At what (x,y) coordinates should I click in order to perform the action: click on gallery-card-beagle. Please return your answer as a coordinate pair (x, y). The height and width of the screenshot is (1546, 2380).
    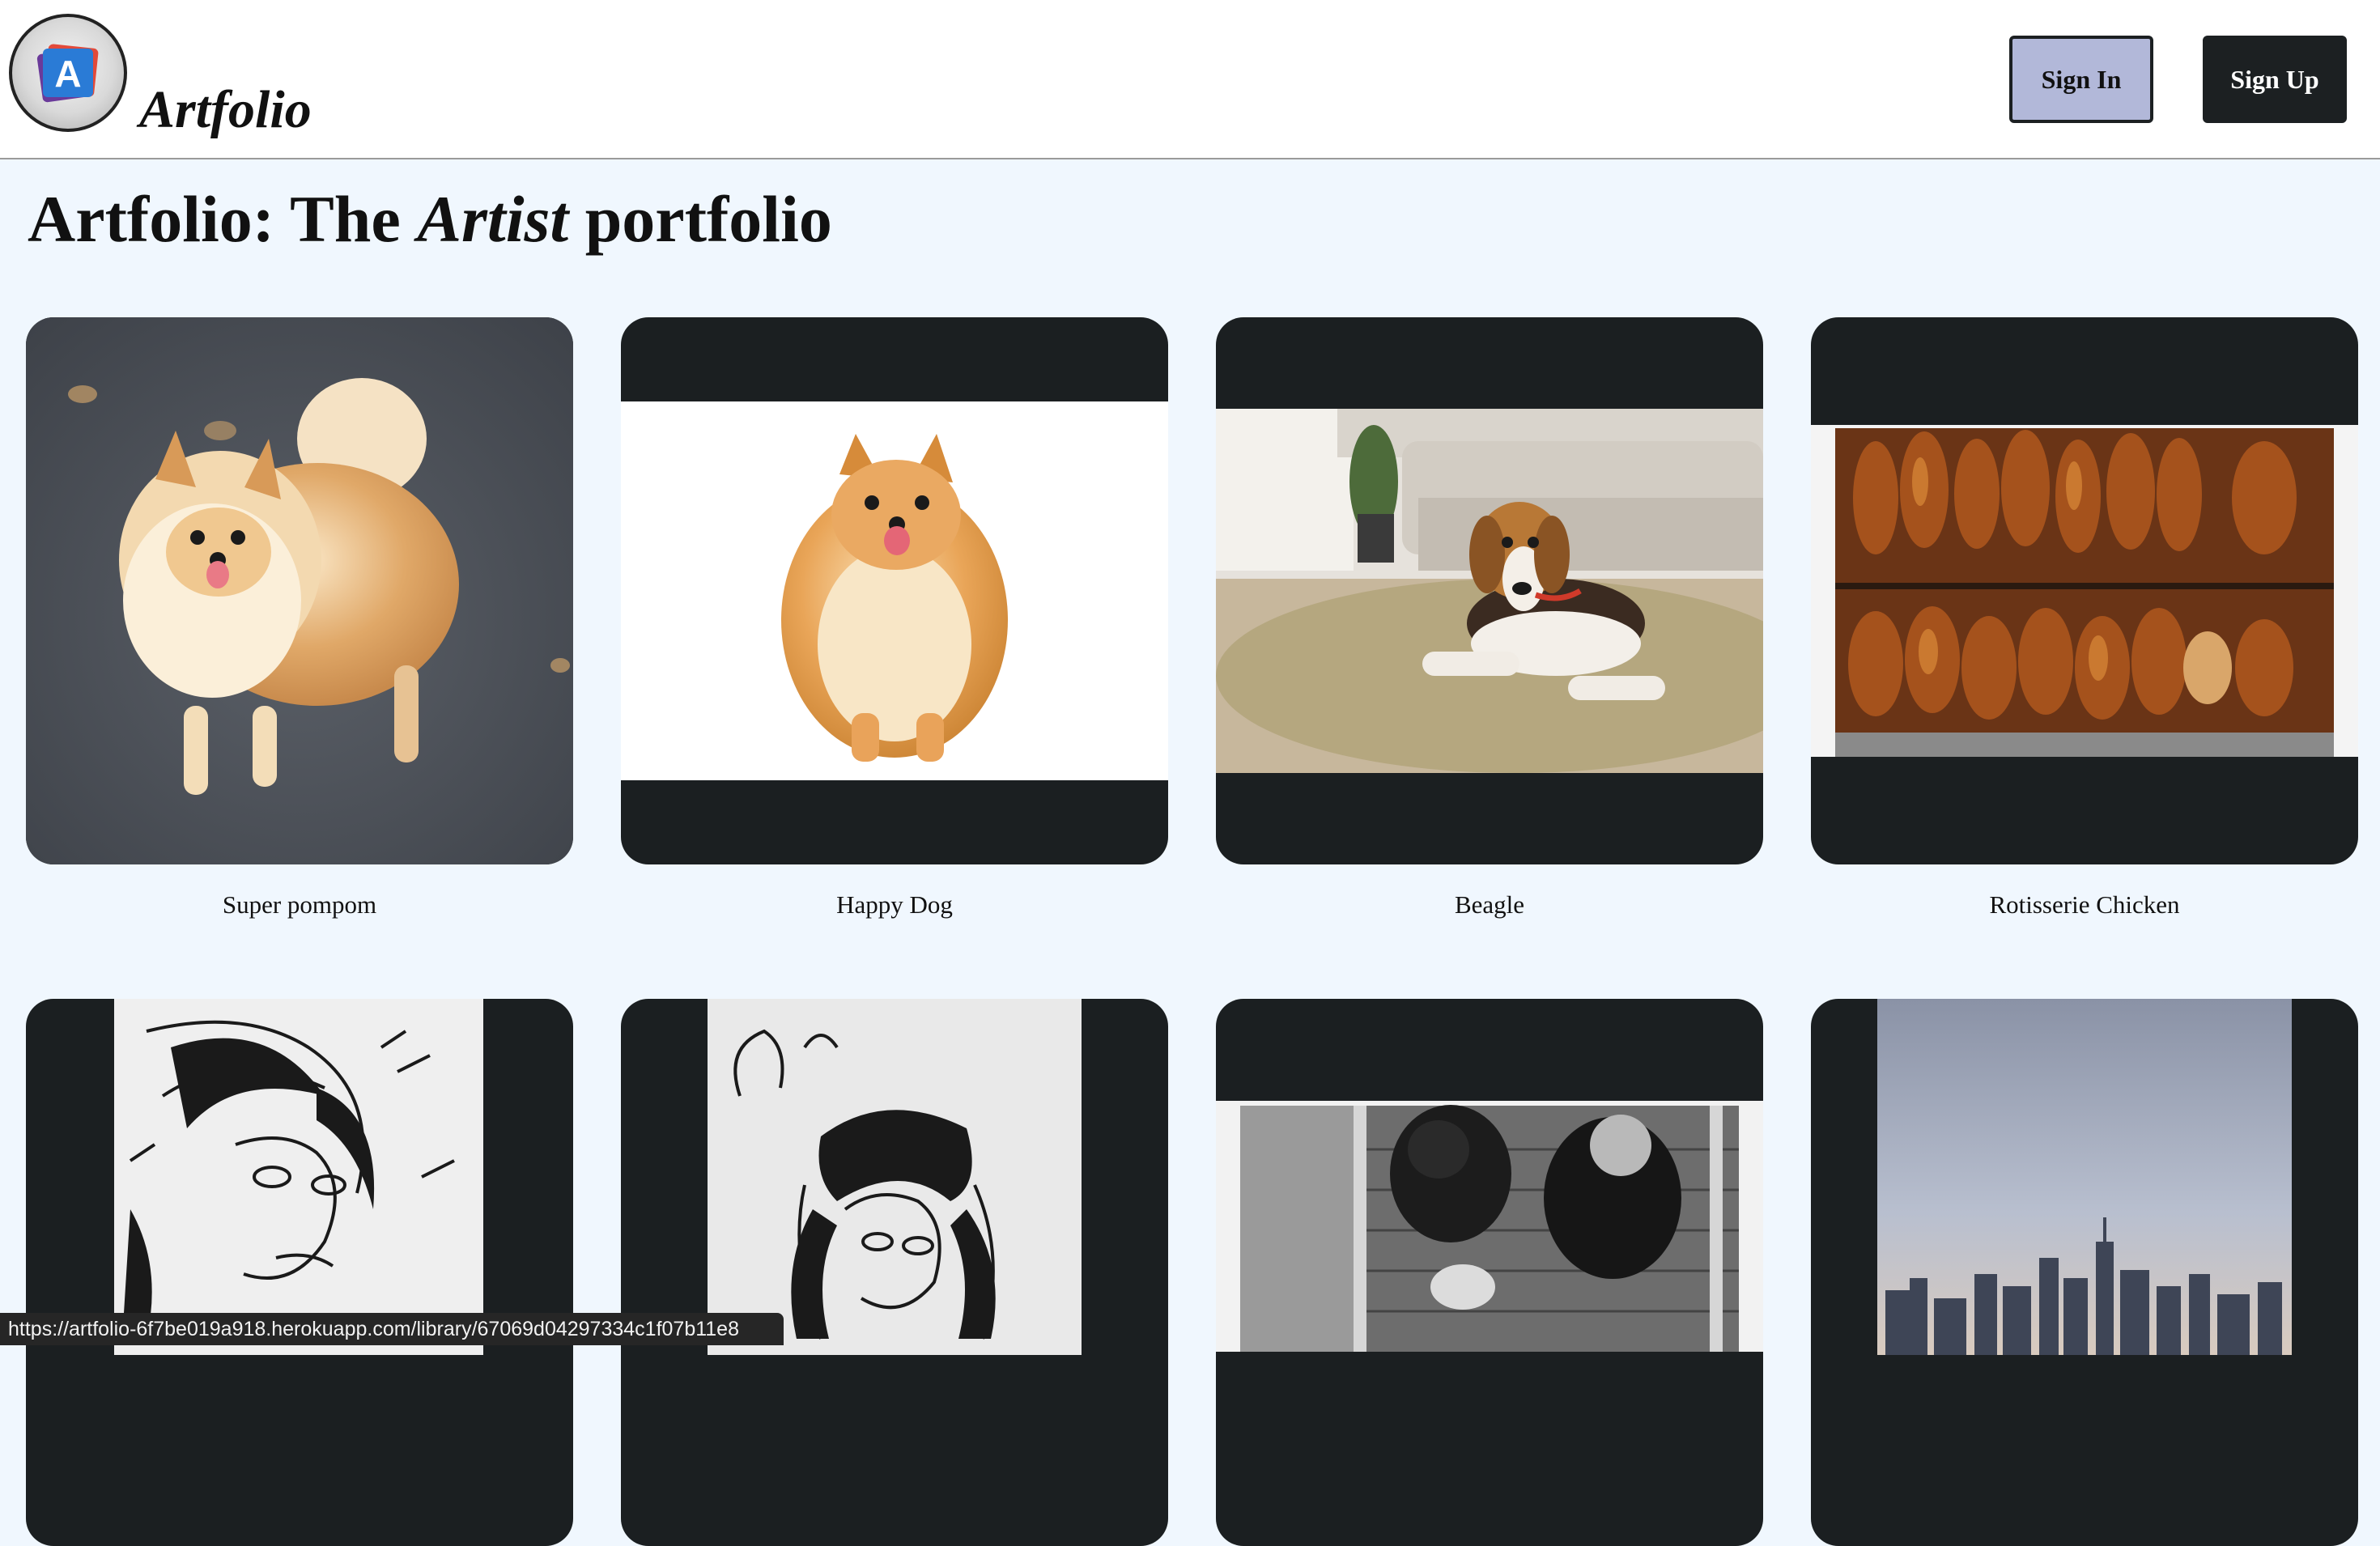
    Looking at the image, I should click on (1489, 590).